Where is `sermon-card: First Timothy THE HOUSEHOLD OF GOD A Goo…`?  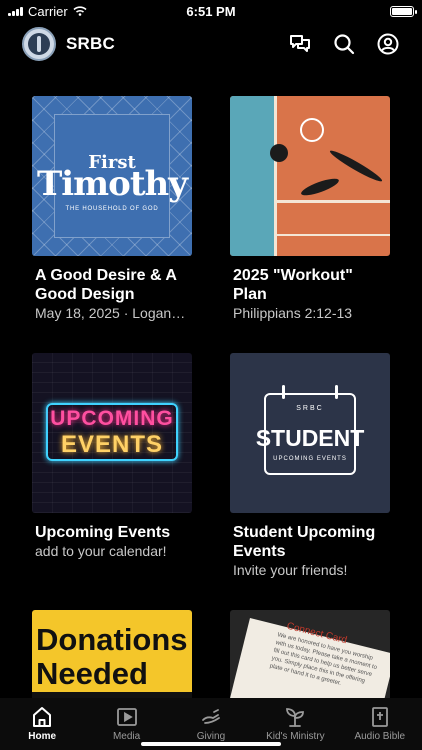
sermon-card: First Timothy THE HOUSEHOLD OF GOD A Goo… is located at coordinates (112, 209).